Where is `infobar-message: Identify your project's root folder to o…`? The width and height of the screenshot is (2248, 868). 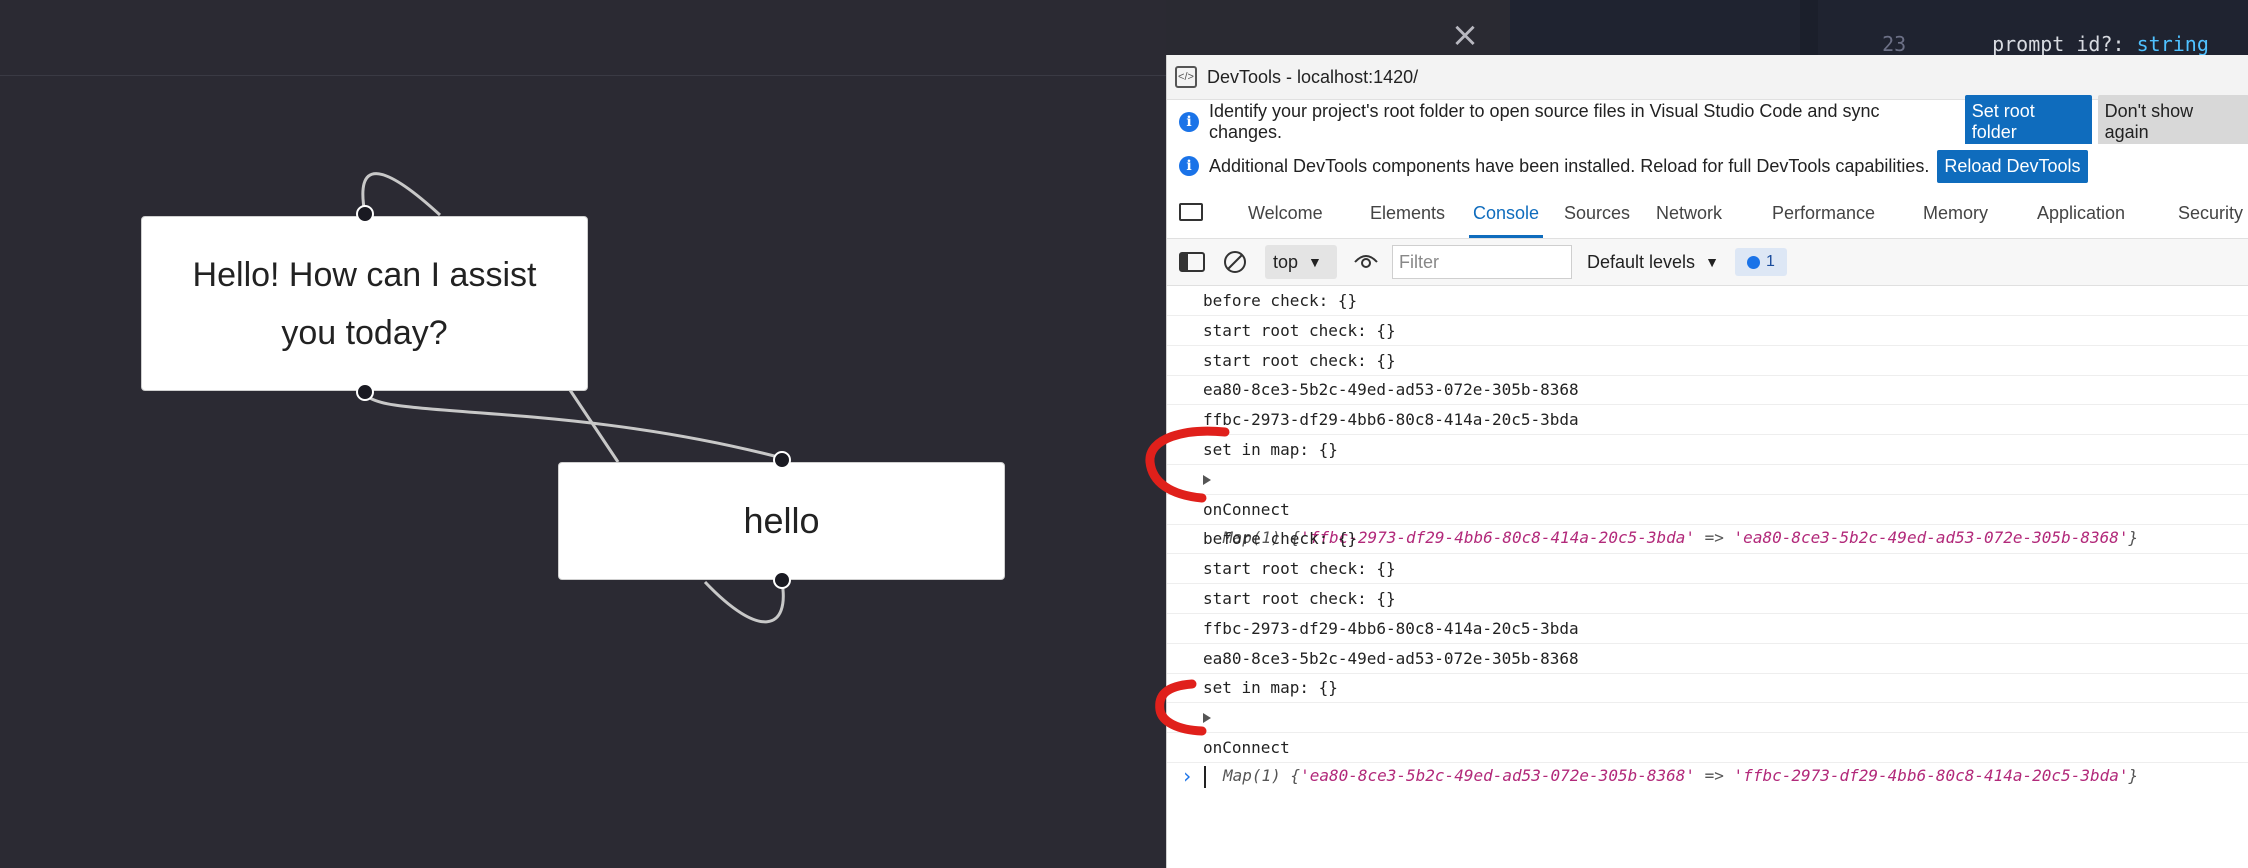
infobar-message: Identify your project's root folder to o… is located at coordinates (1544, 121).